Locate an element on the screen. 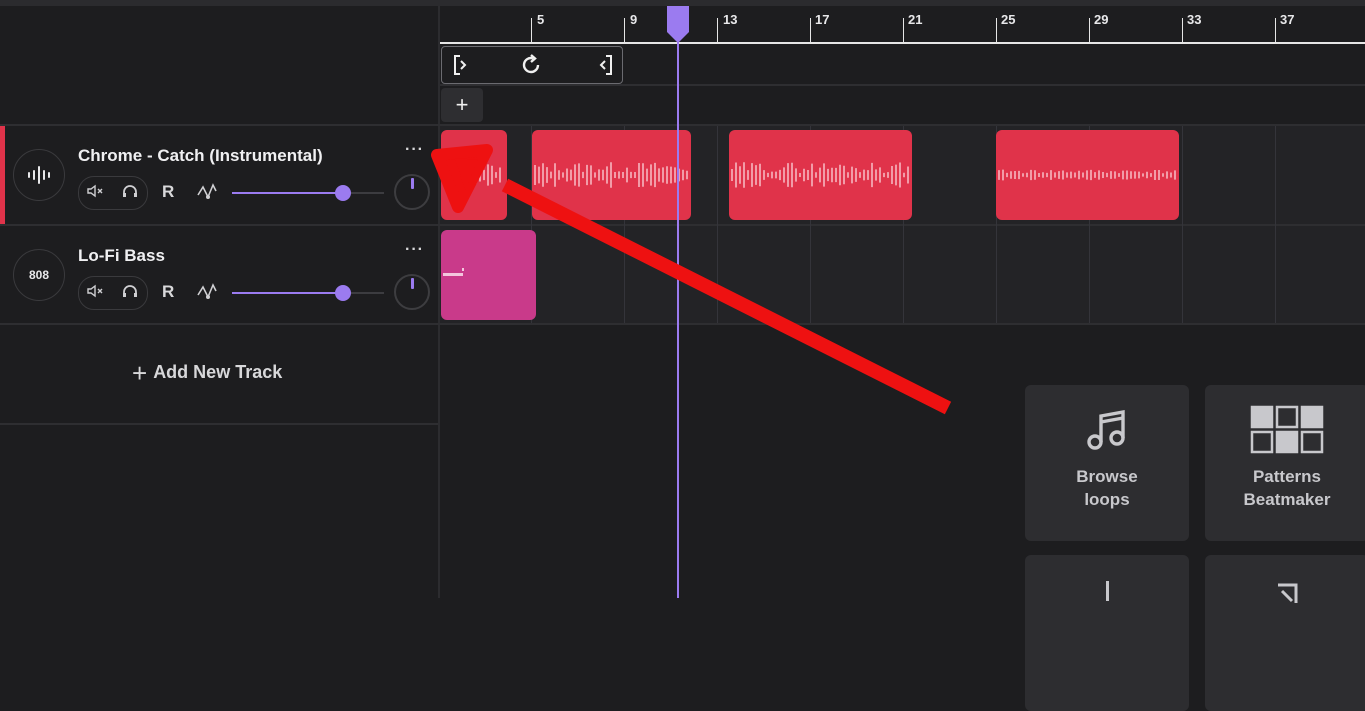 Image resolution: width=1365 pixels, height=711 pixels. ruler-bar-label: 21 is located at coordinates (915, 19).